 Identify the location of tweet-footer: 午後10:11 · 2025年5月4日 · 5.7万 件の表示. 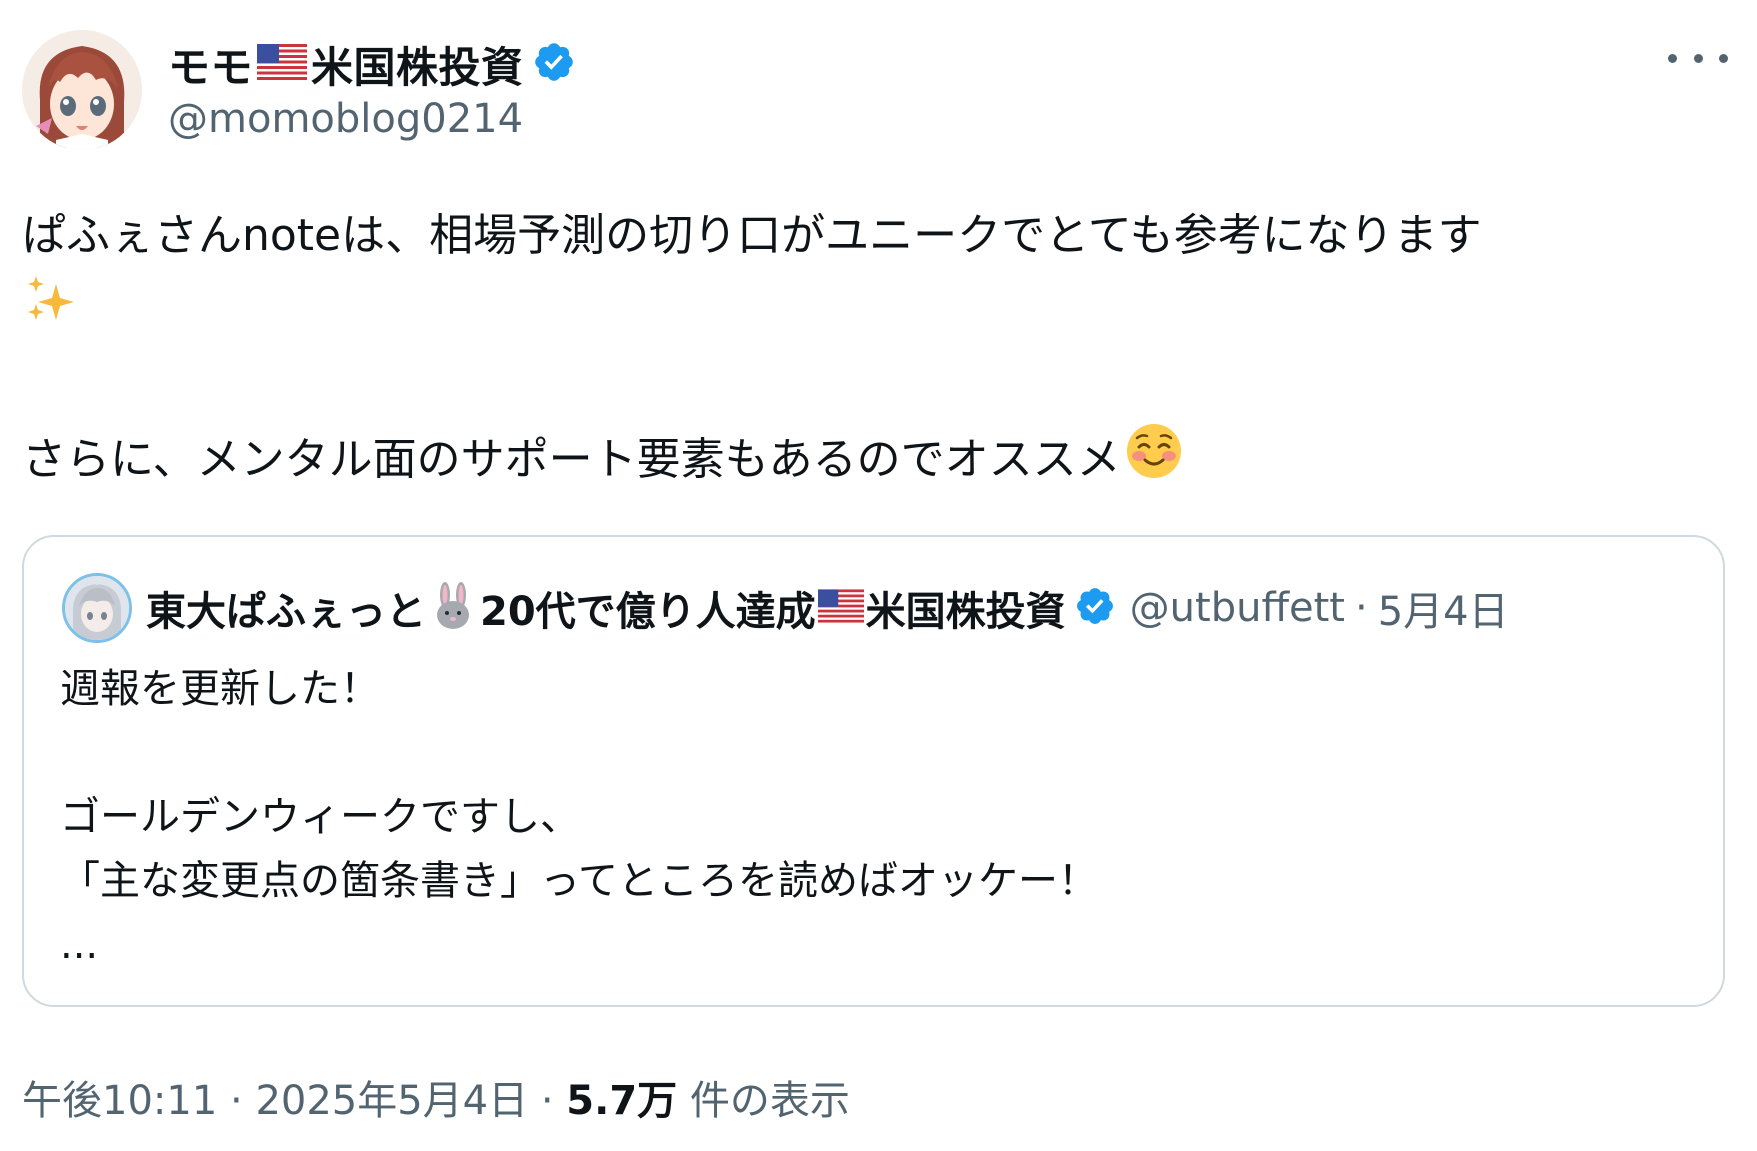
(436, 1097).